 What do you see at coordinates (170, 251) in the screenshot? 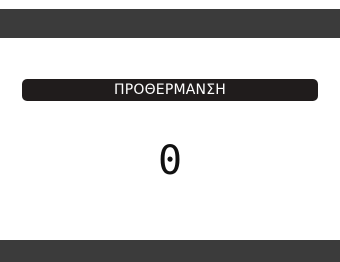
I see `footer-bar` at bounding box center [170, 251].